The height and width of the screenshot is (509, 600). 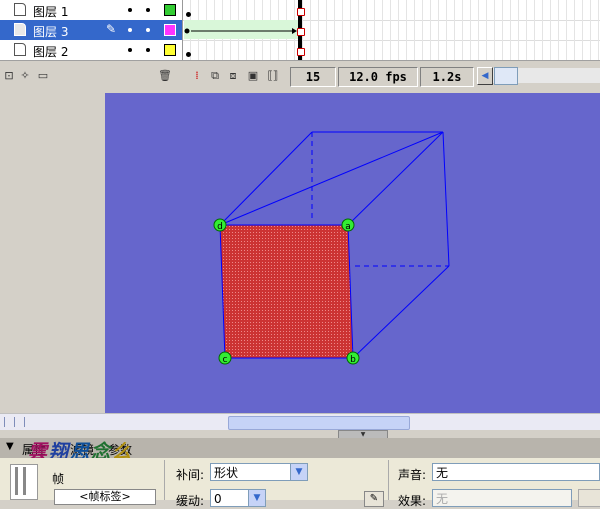 What do you see at coordinates (190, 501) in the screenshot?
I see `ease-label: 缓动:` at bounding box center [190, 501].